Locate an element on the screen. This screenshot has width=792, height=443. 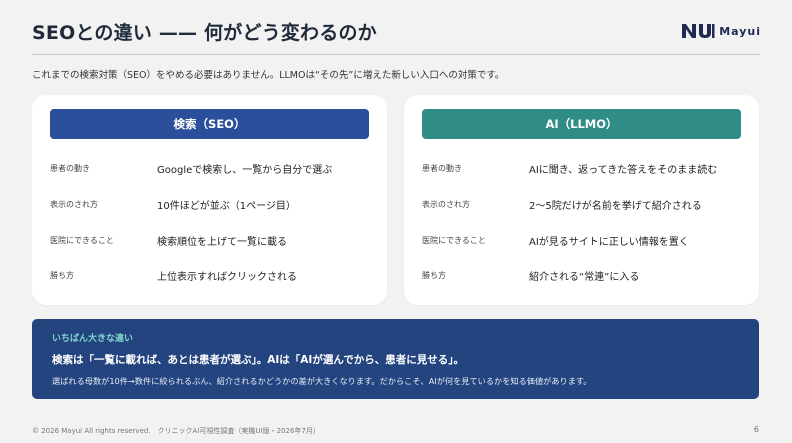
seo-row: 勝ち方 上位表示すればクリックされる is located at coordinates (213, 275).